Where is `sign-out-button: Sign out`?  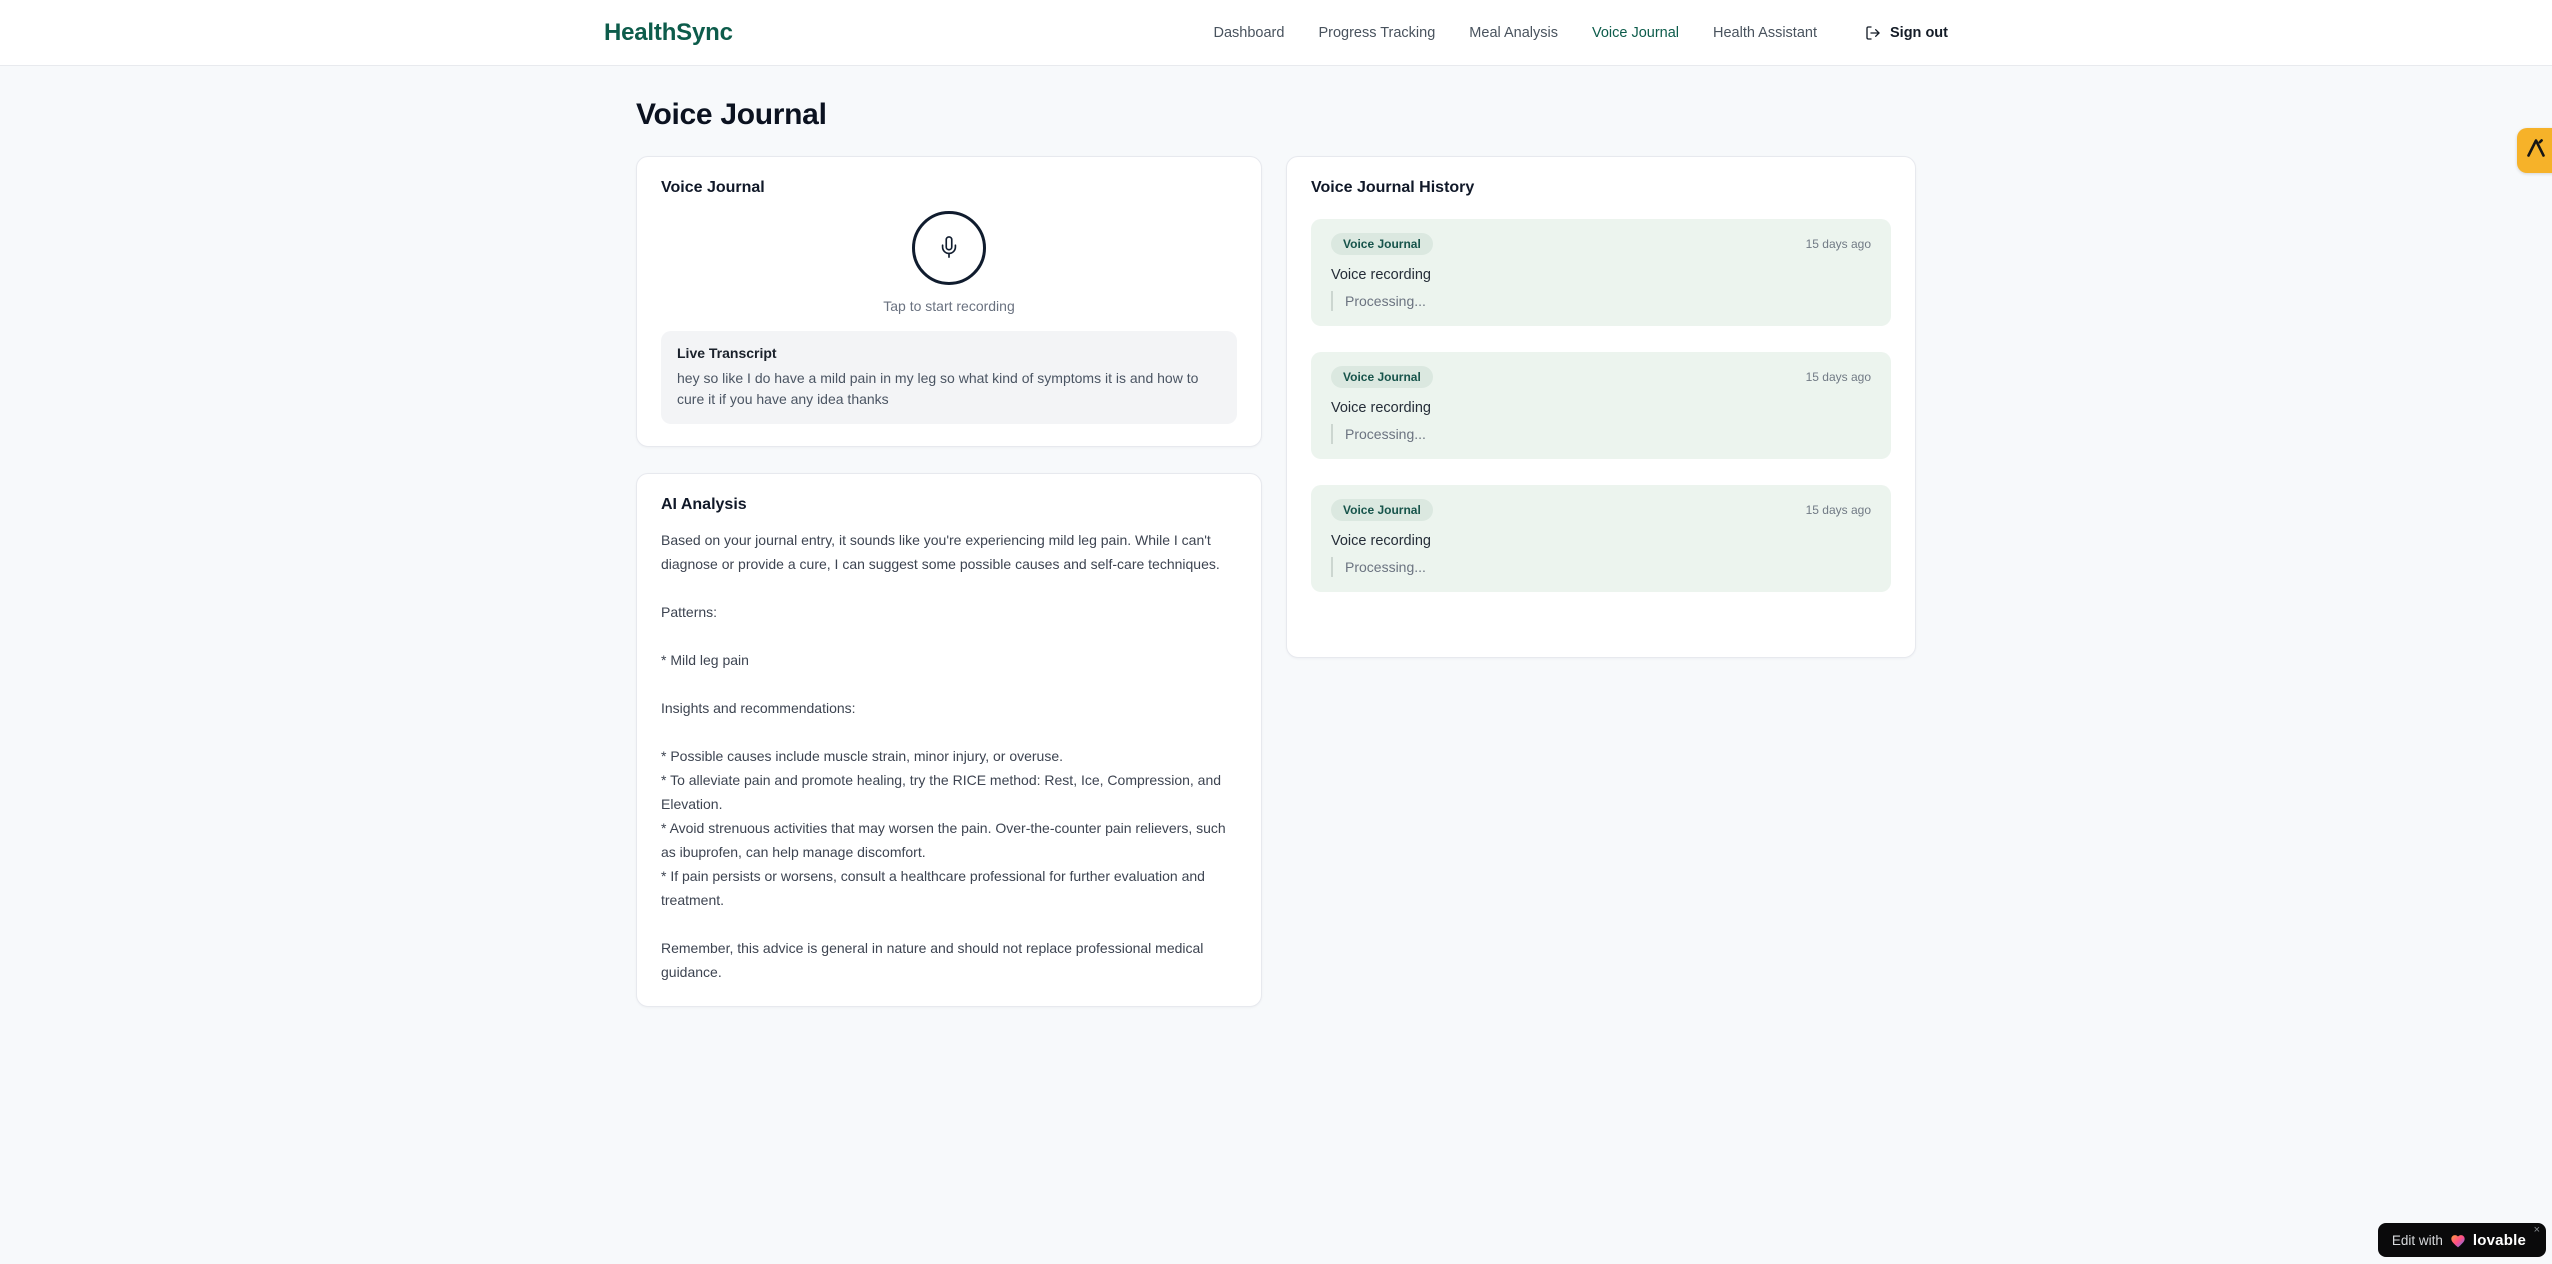 sign-out-button: Sign out is located at coordinates (1906, 33).